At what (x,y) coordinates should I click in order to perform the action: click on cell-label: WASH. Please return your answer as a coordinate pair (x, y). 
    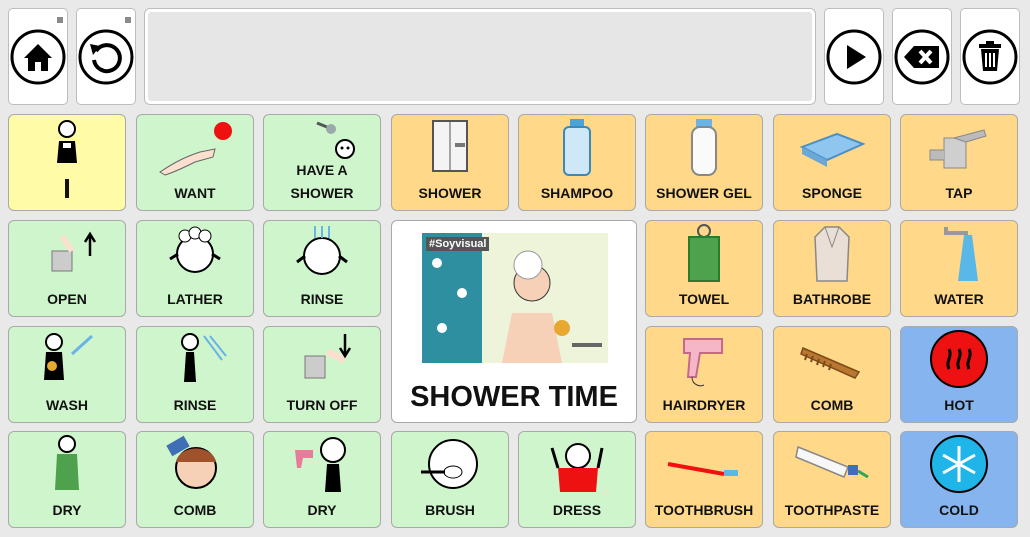
    Looking at the image, I should click on (67, 405).